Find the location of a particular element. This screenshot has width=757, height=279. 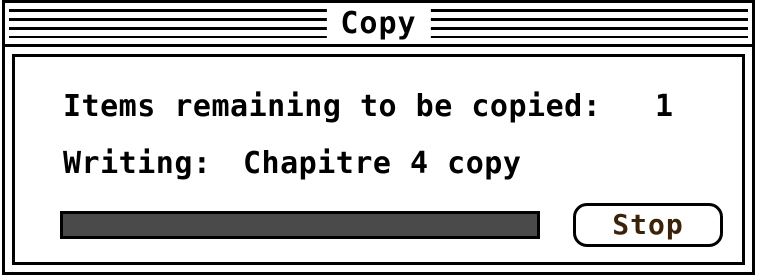

writing-label: Writing: is located at coordinates (137, 163).